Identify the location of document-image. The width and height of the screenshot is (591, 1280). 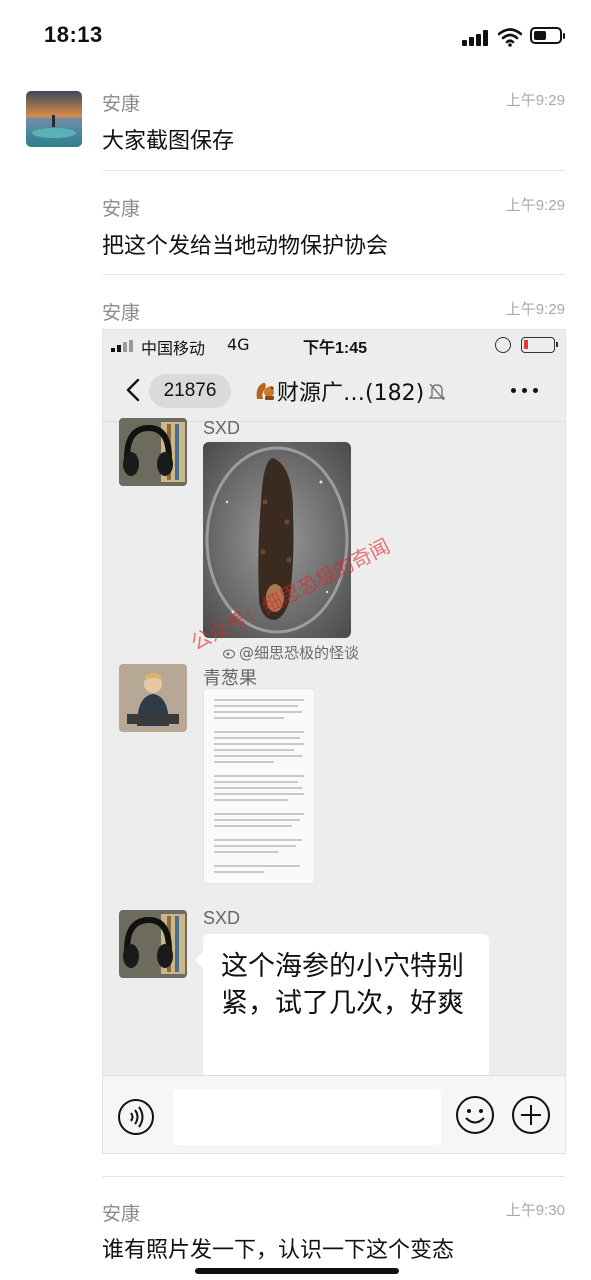
(259, 786).